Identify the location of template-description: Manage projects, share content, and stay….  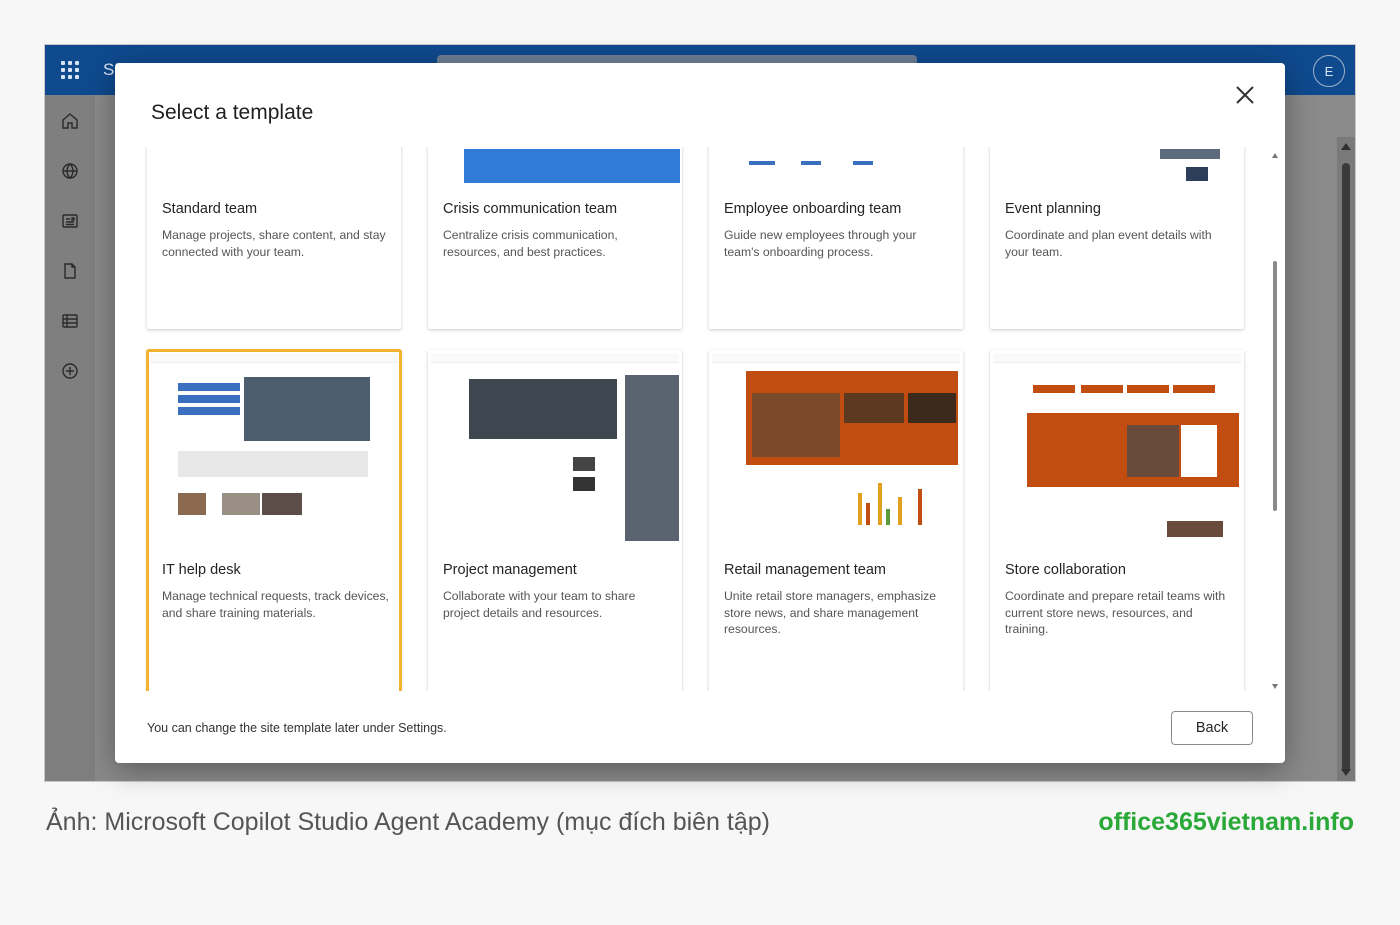
(274, 243).